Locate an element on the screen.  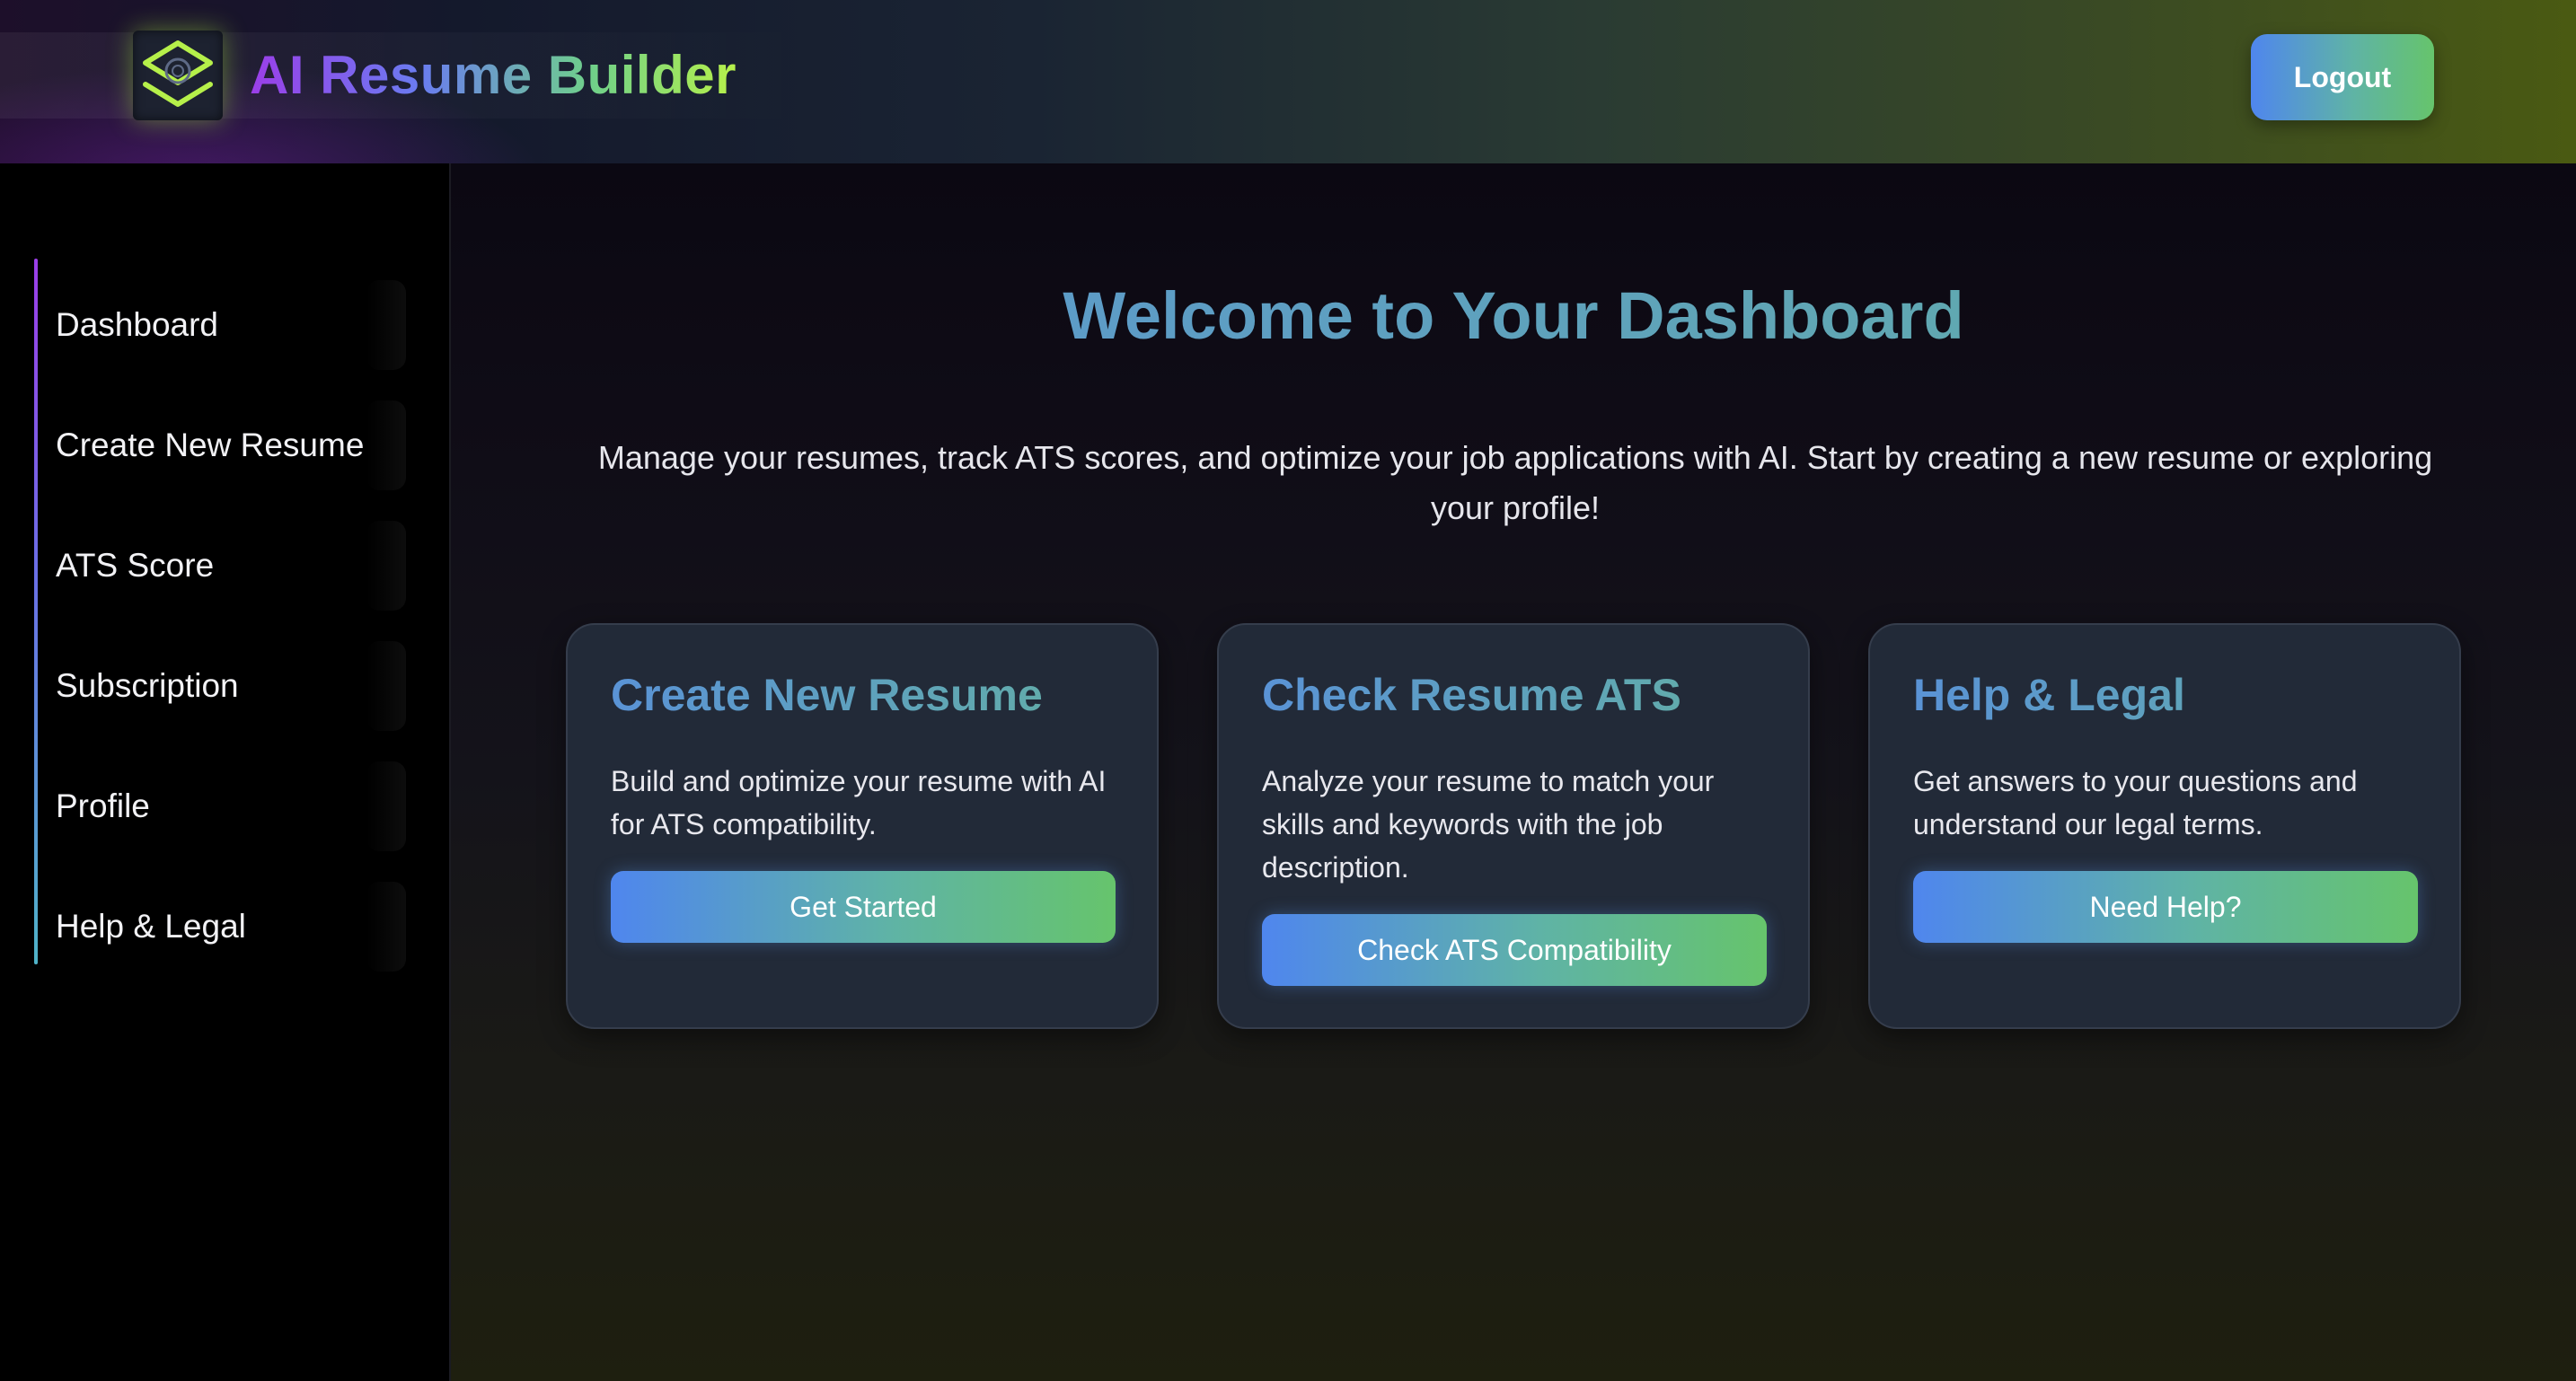
sidebar-item-label: Subscription is located at coordinates (147, 685).